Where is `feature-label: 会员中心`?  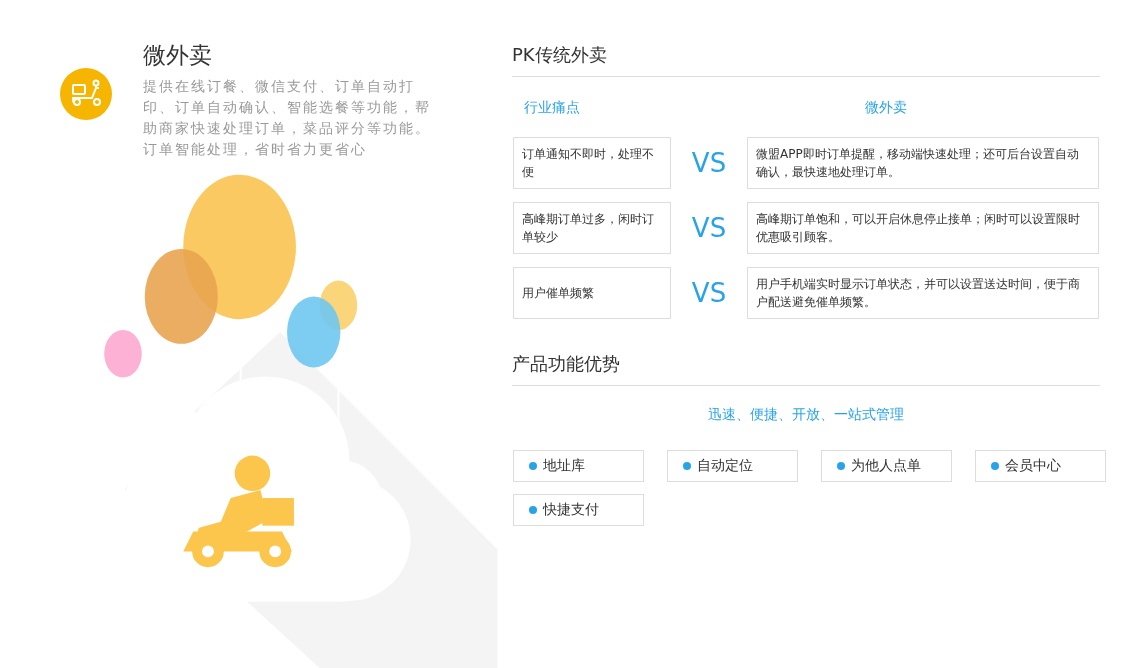 feature-label: 会员中心 is located at coordinates (1033, 466).